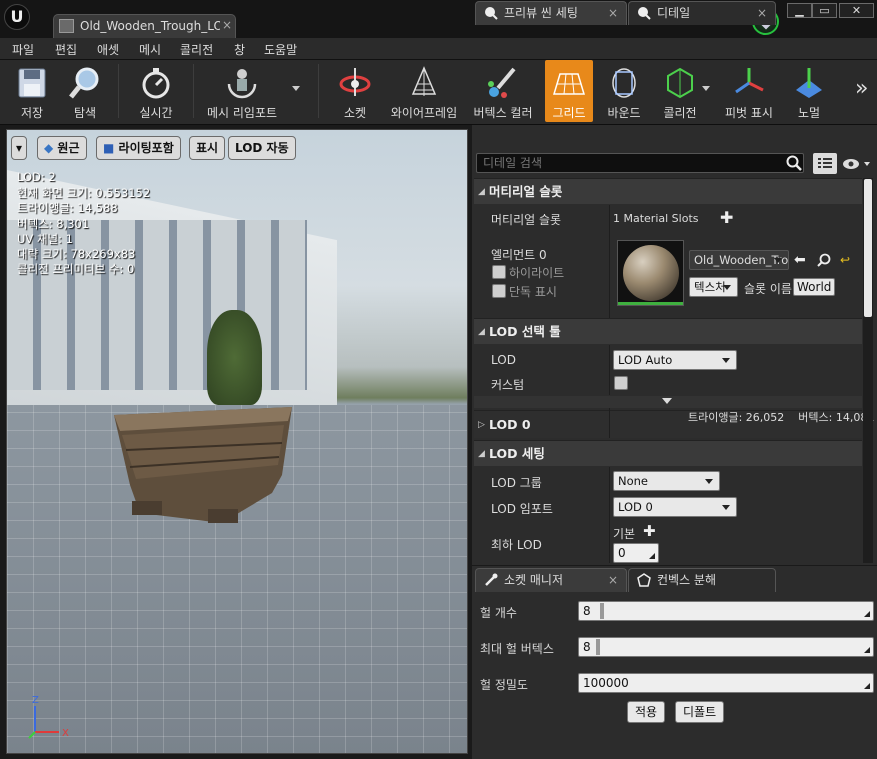  Describe the element at coordinates (824, 10) in the screenshot. I see `maximize-button: ▭` at that location.